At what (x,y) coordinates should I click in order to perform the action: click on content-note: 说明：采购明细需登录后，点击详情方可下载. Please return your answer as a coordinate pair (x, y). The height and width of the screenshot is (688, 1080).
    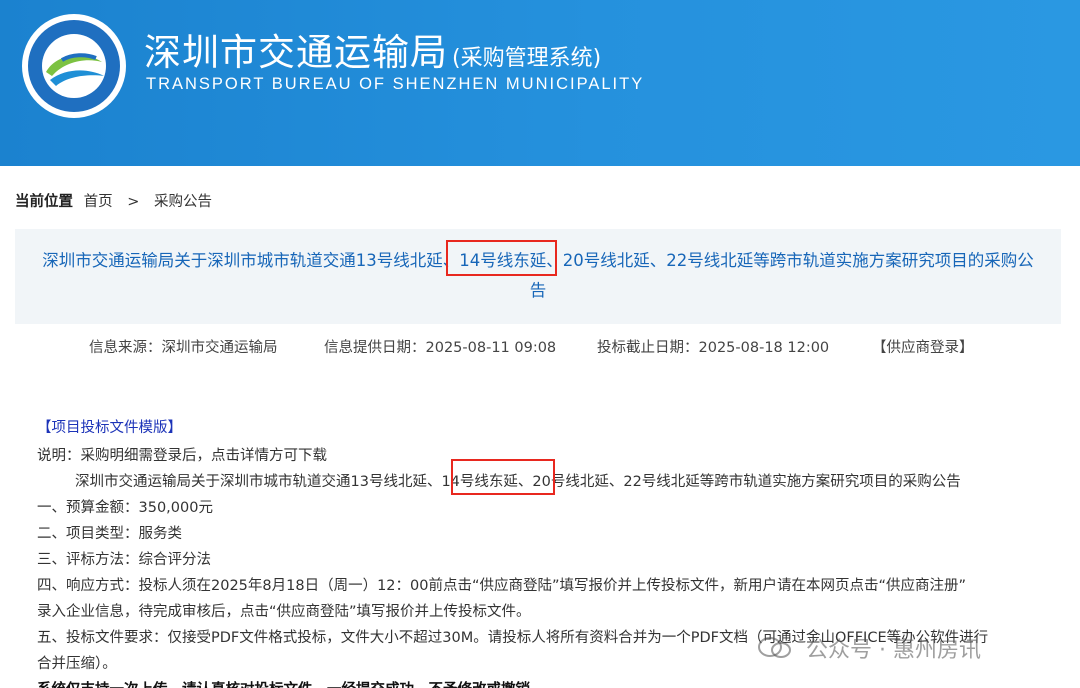
    Looking at the image, I should click on (182, 456).